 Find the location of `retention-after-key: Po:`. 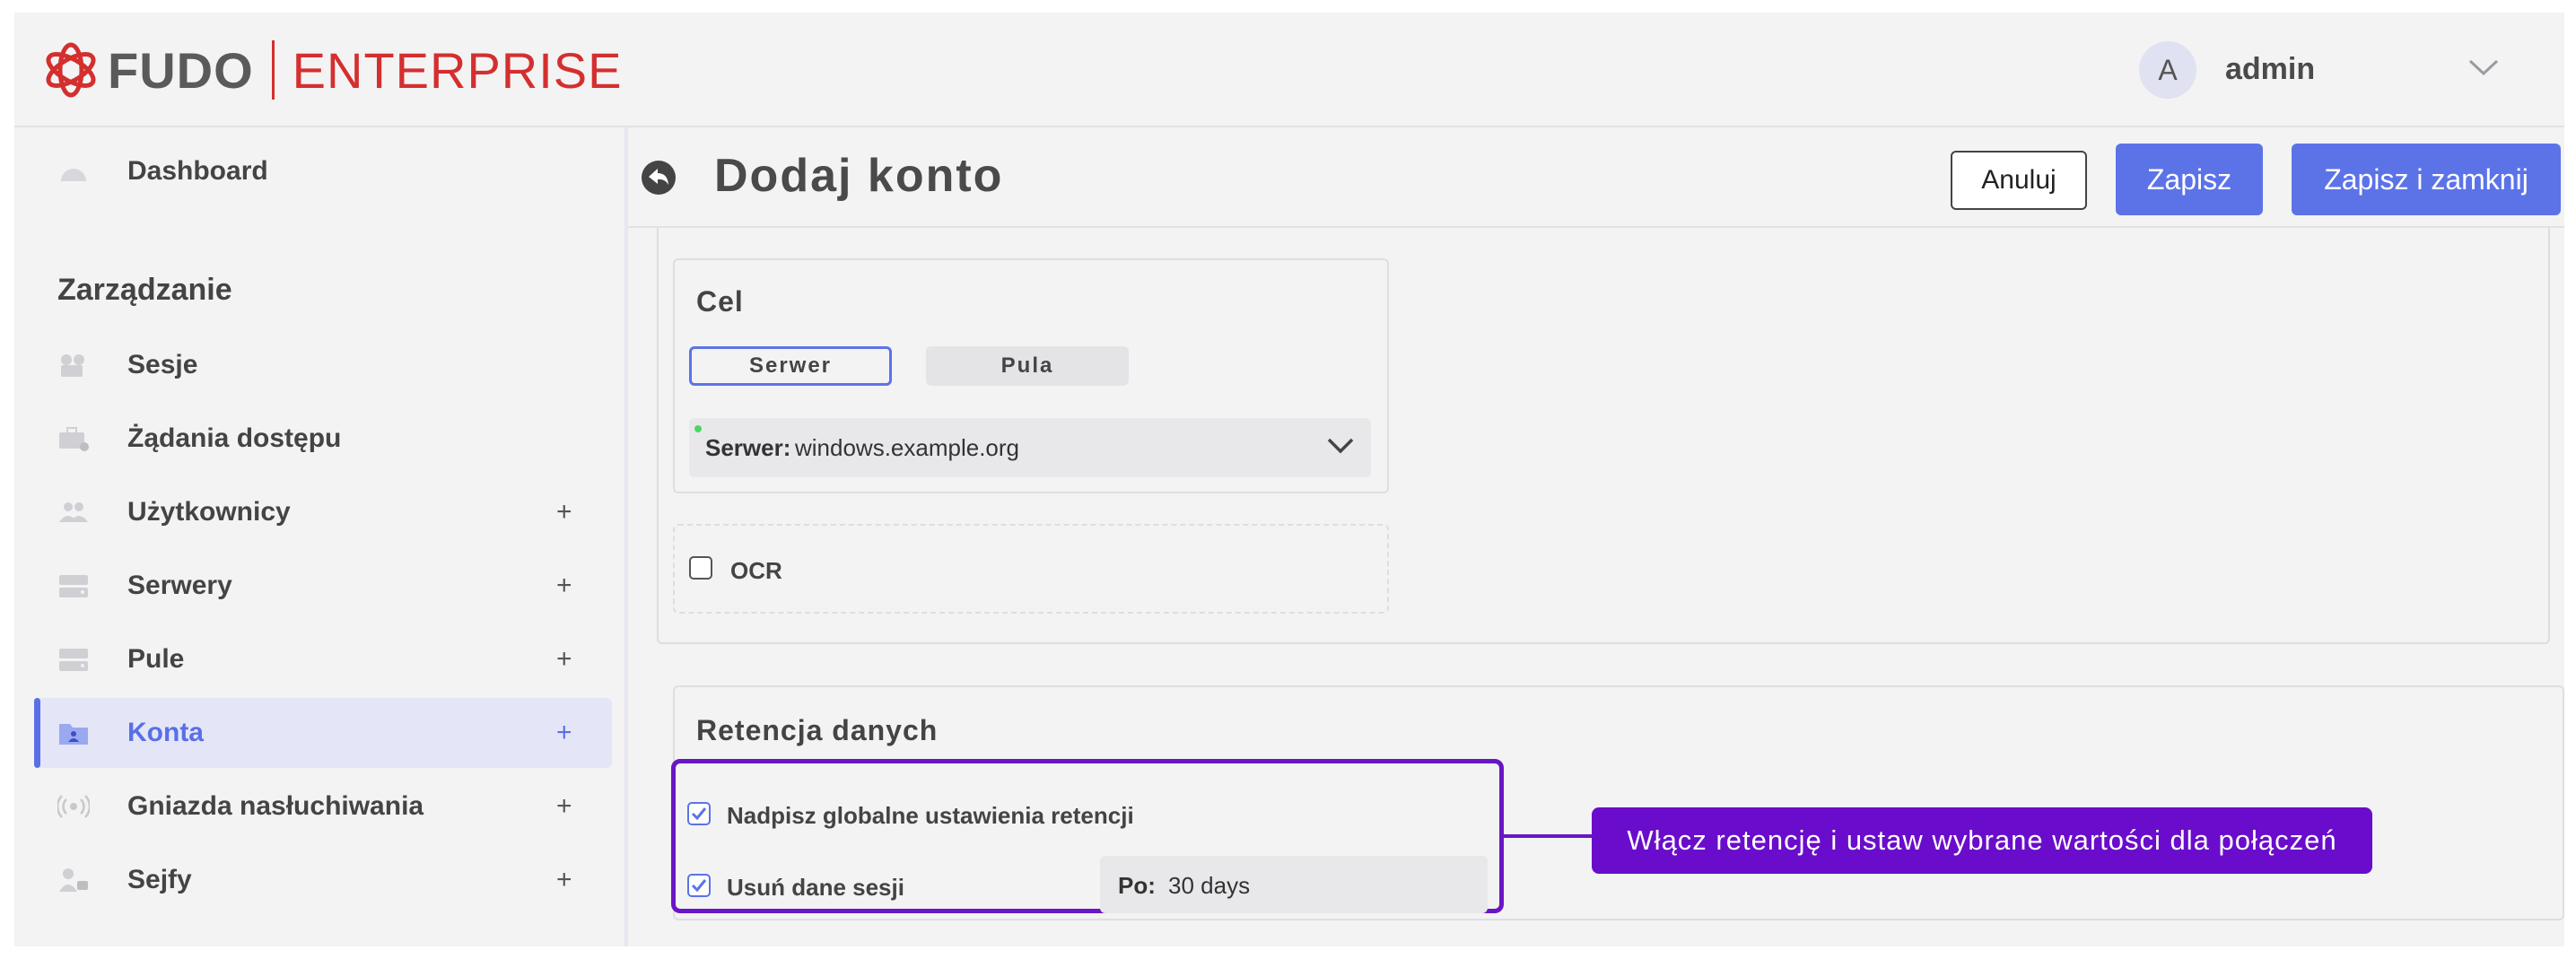

retention-after-key: Po: is located at coordinates (1137, 885).